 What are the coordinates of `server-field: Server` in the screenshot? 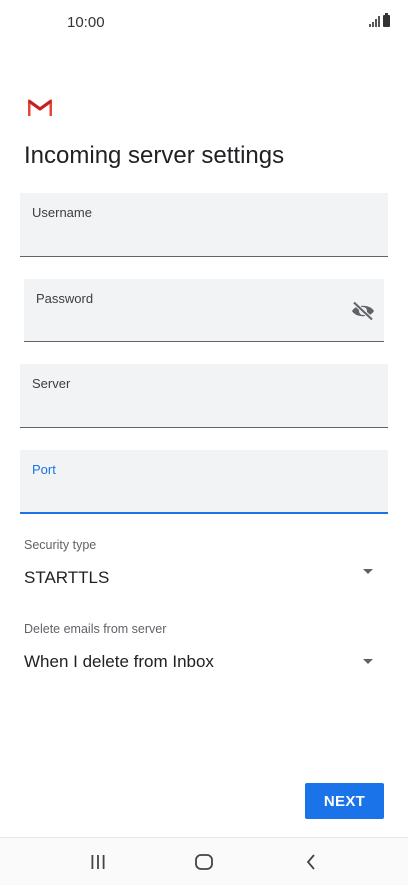 It's located at (204, 396).